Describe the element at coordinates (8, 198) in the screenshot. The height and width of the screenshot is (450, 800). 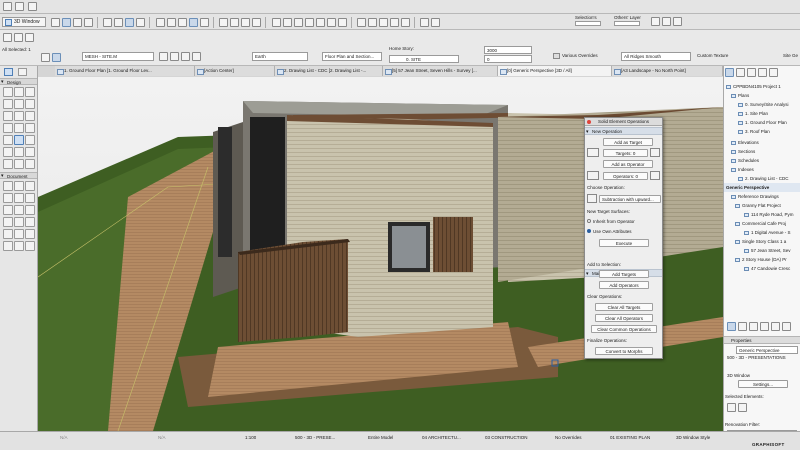
I see `label-tool-icon` at that location.